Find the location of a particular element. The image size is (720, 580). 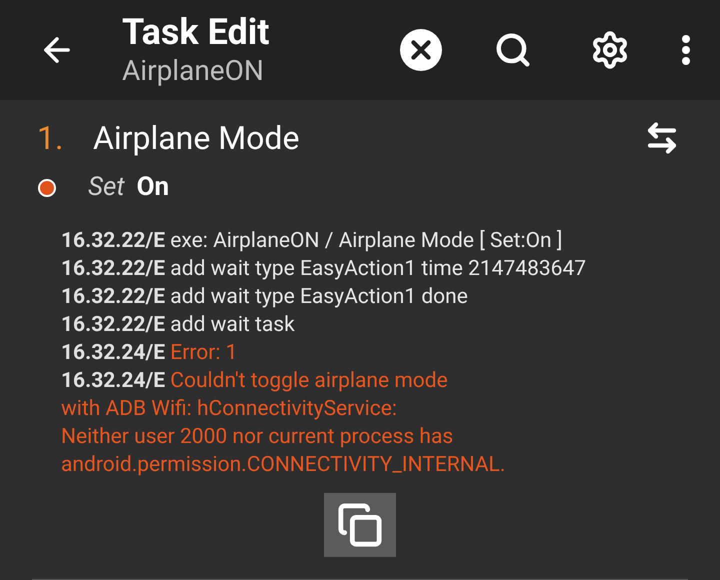

title: Task Edit is located at coordinates (196, 32).